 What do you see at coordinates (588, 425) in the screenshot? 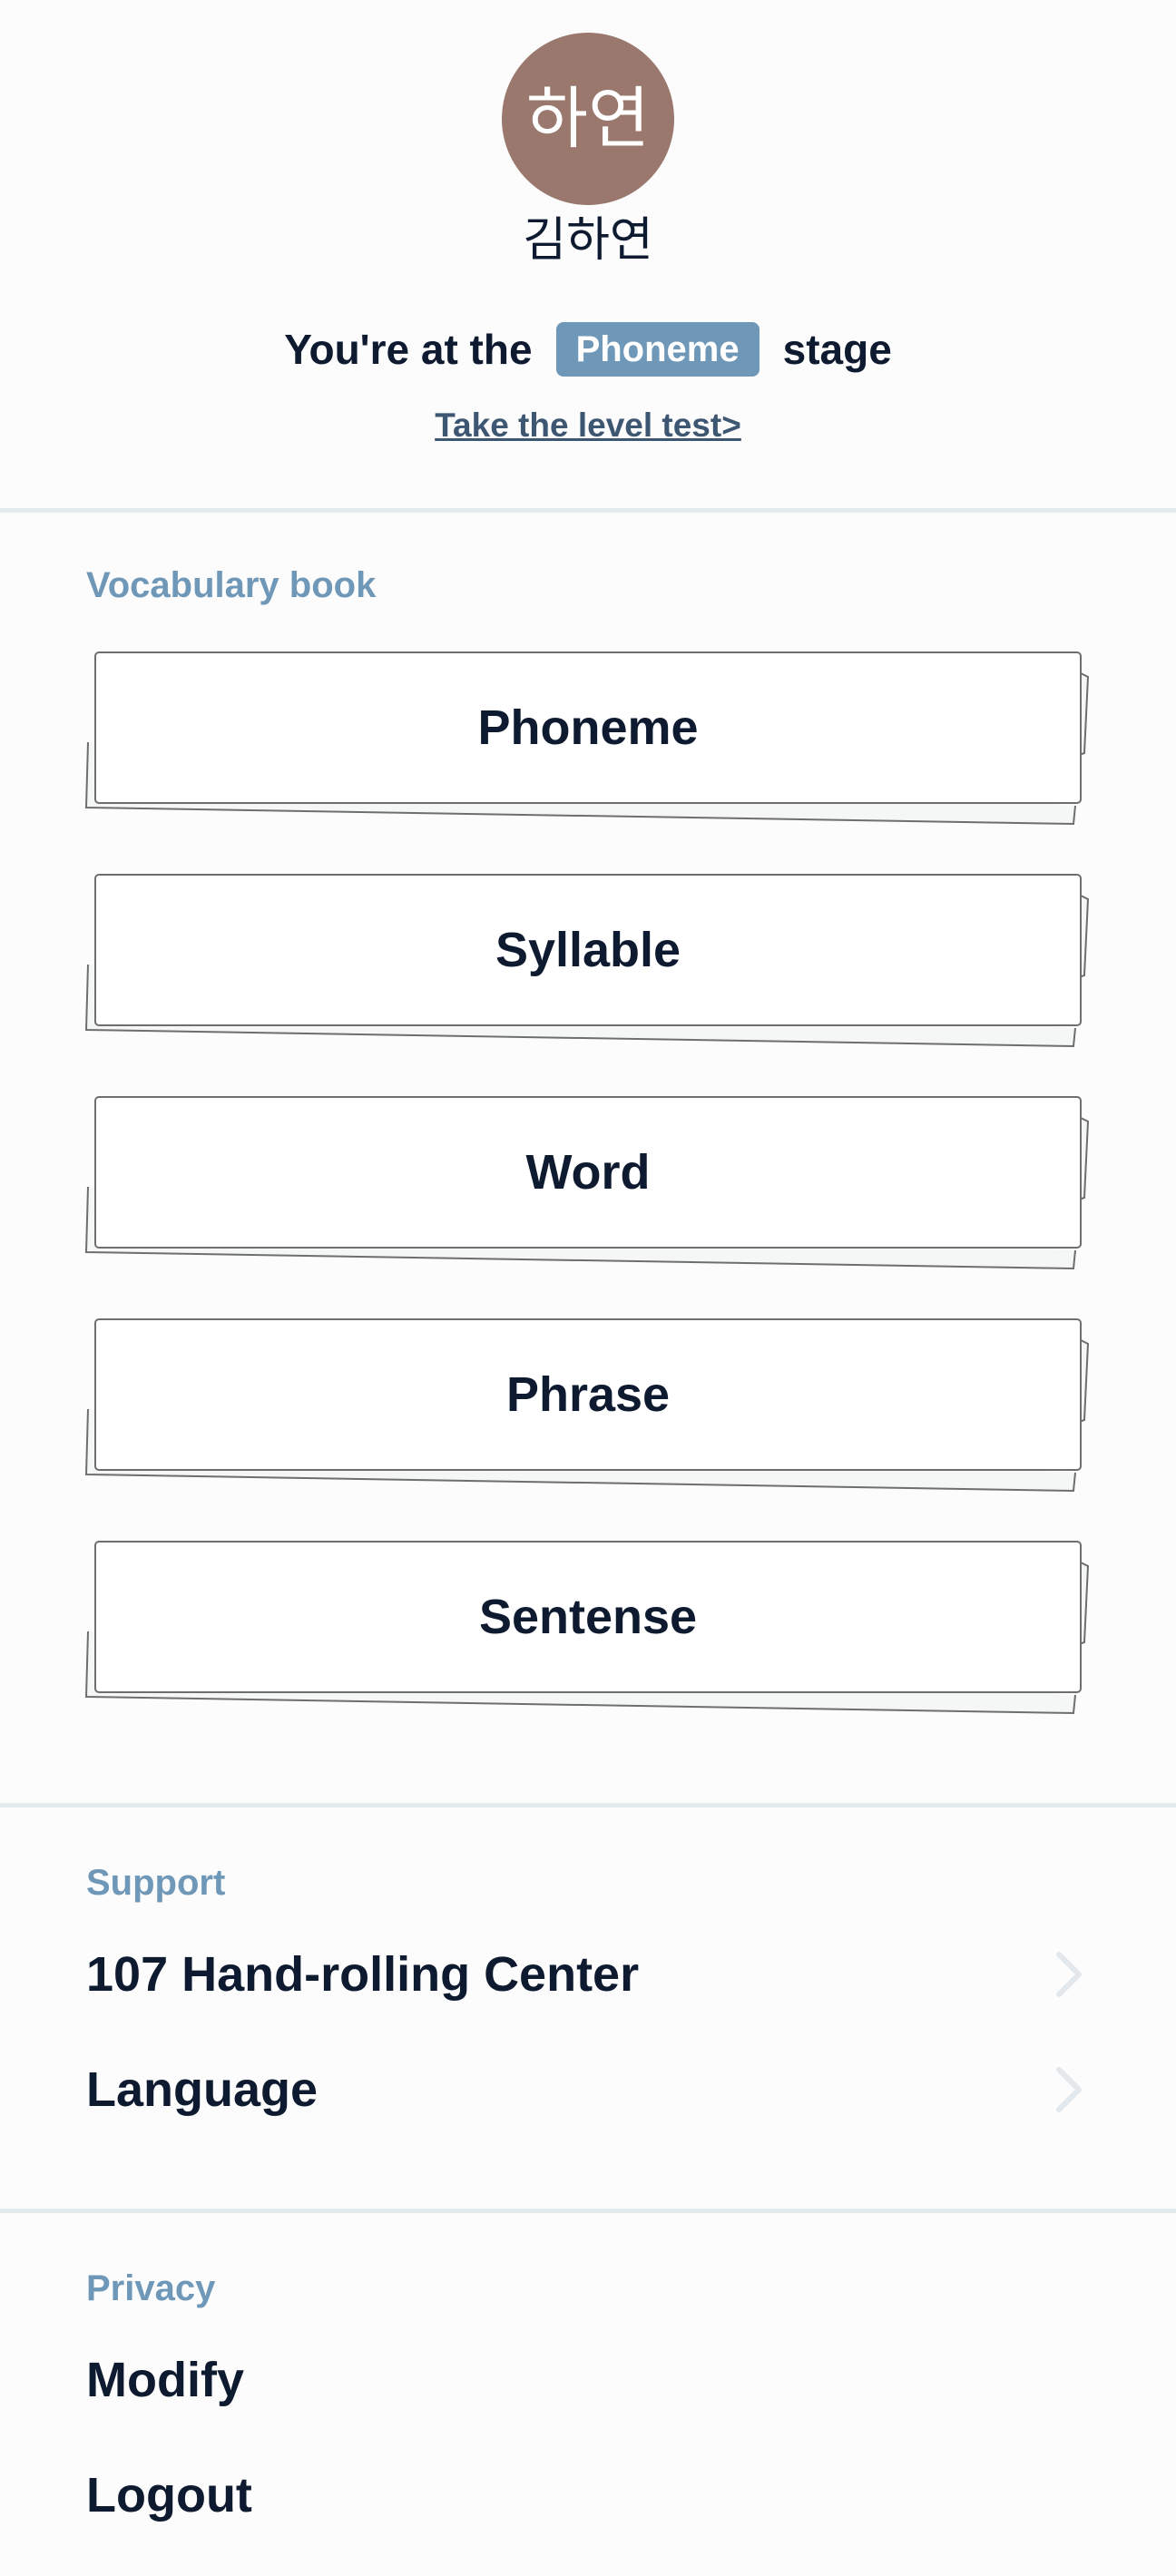
I see `level-test-link: Take the level test>` at bounding box center [588, 425].